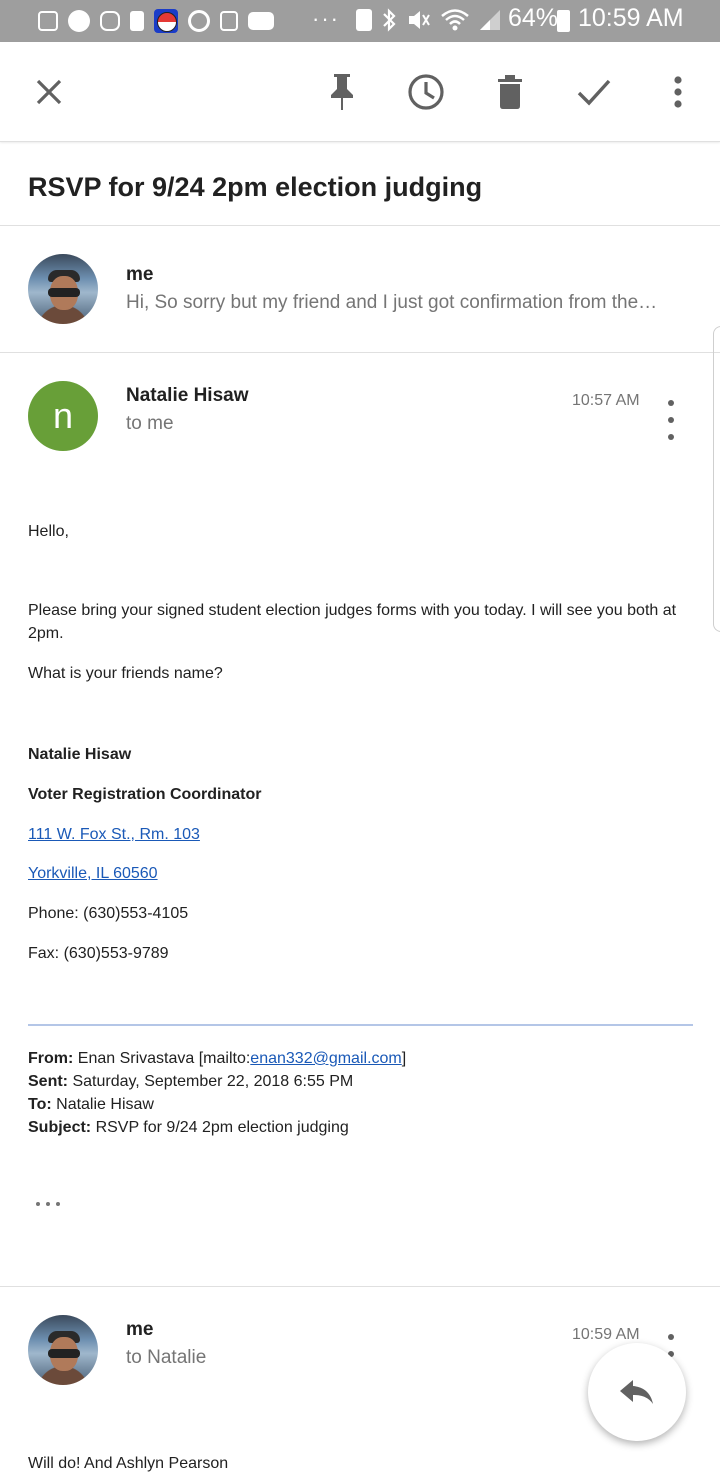  What do you see at coordinates (455, 20) in the screenshot?
I see `wifi-icon` at bounding box center [455, 20].